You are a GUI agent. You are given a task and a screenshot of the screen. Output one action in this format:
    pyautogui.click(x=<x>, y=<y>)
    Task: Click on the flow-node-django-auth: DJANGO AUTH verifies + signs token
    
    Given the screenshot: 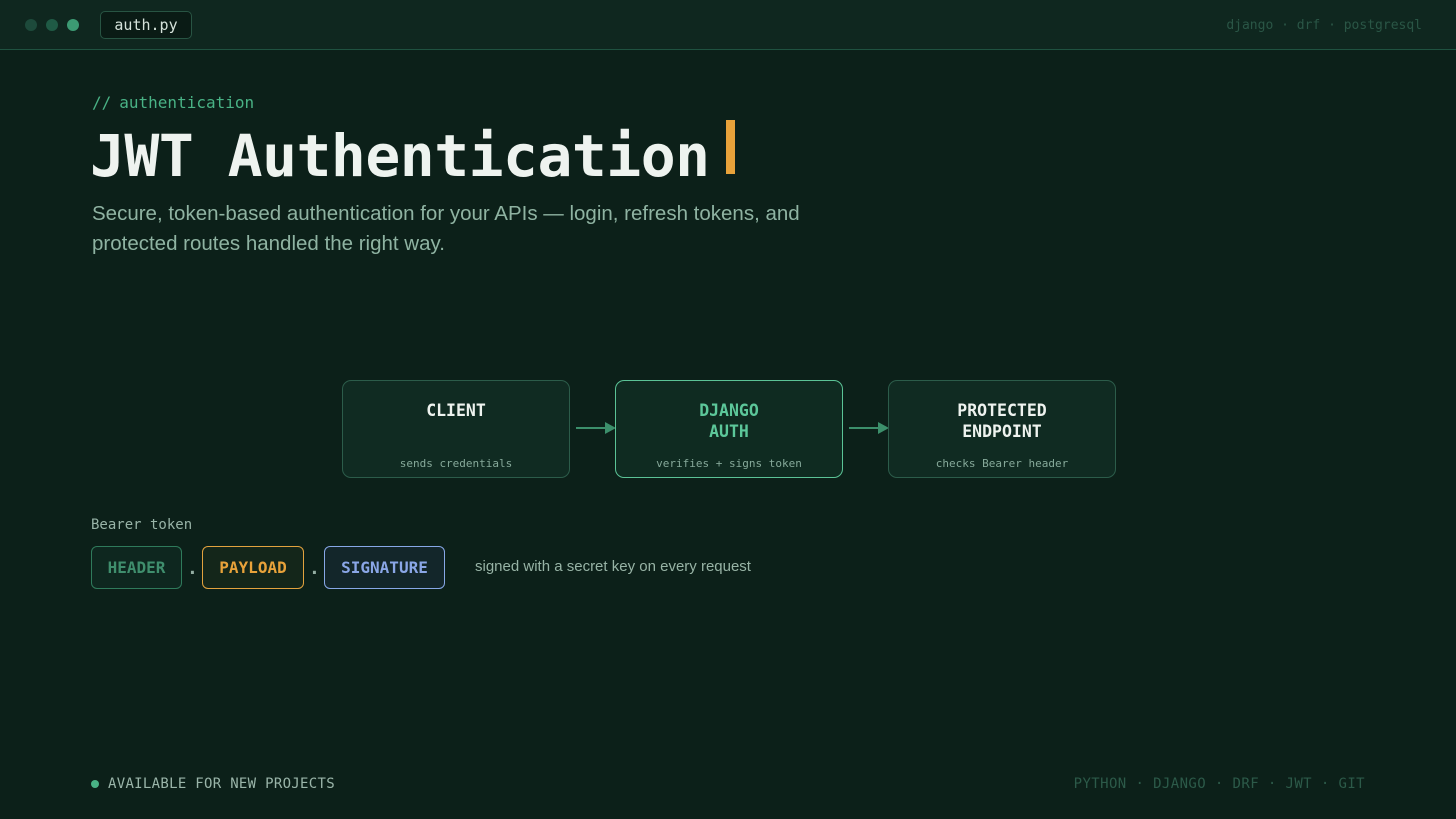 What is the action you would take?
    pyautogui.click(x=729, y=429)
    